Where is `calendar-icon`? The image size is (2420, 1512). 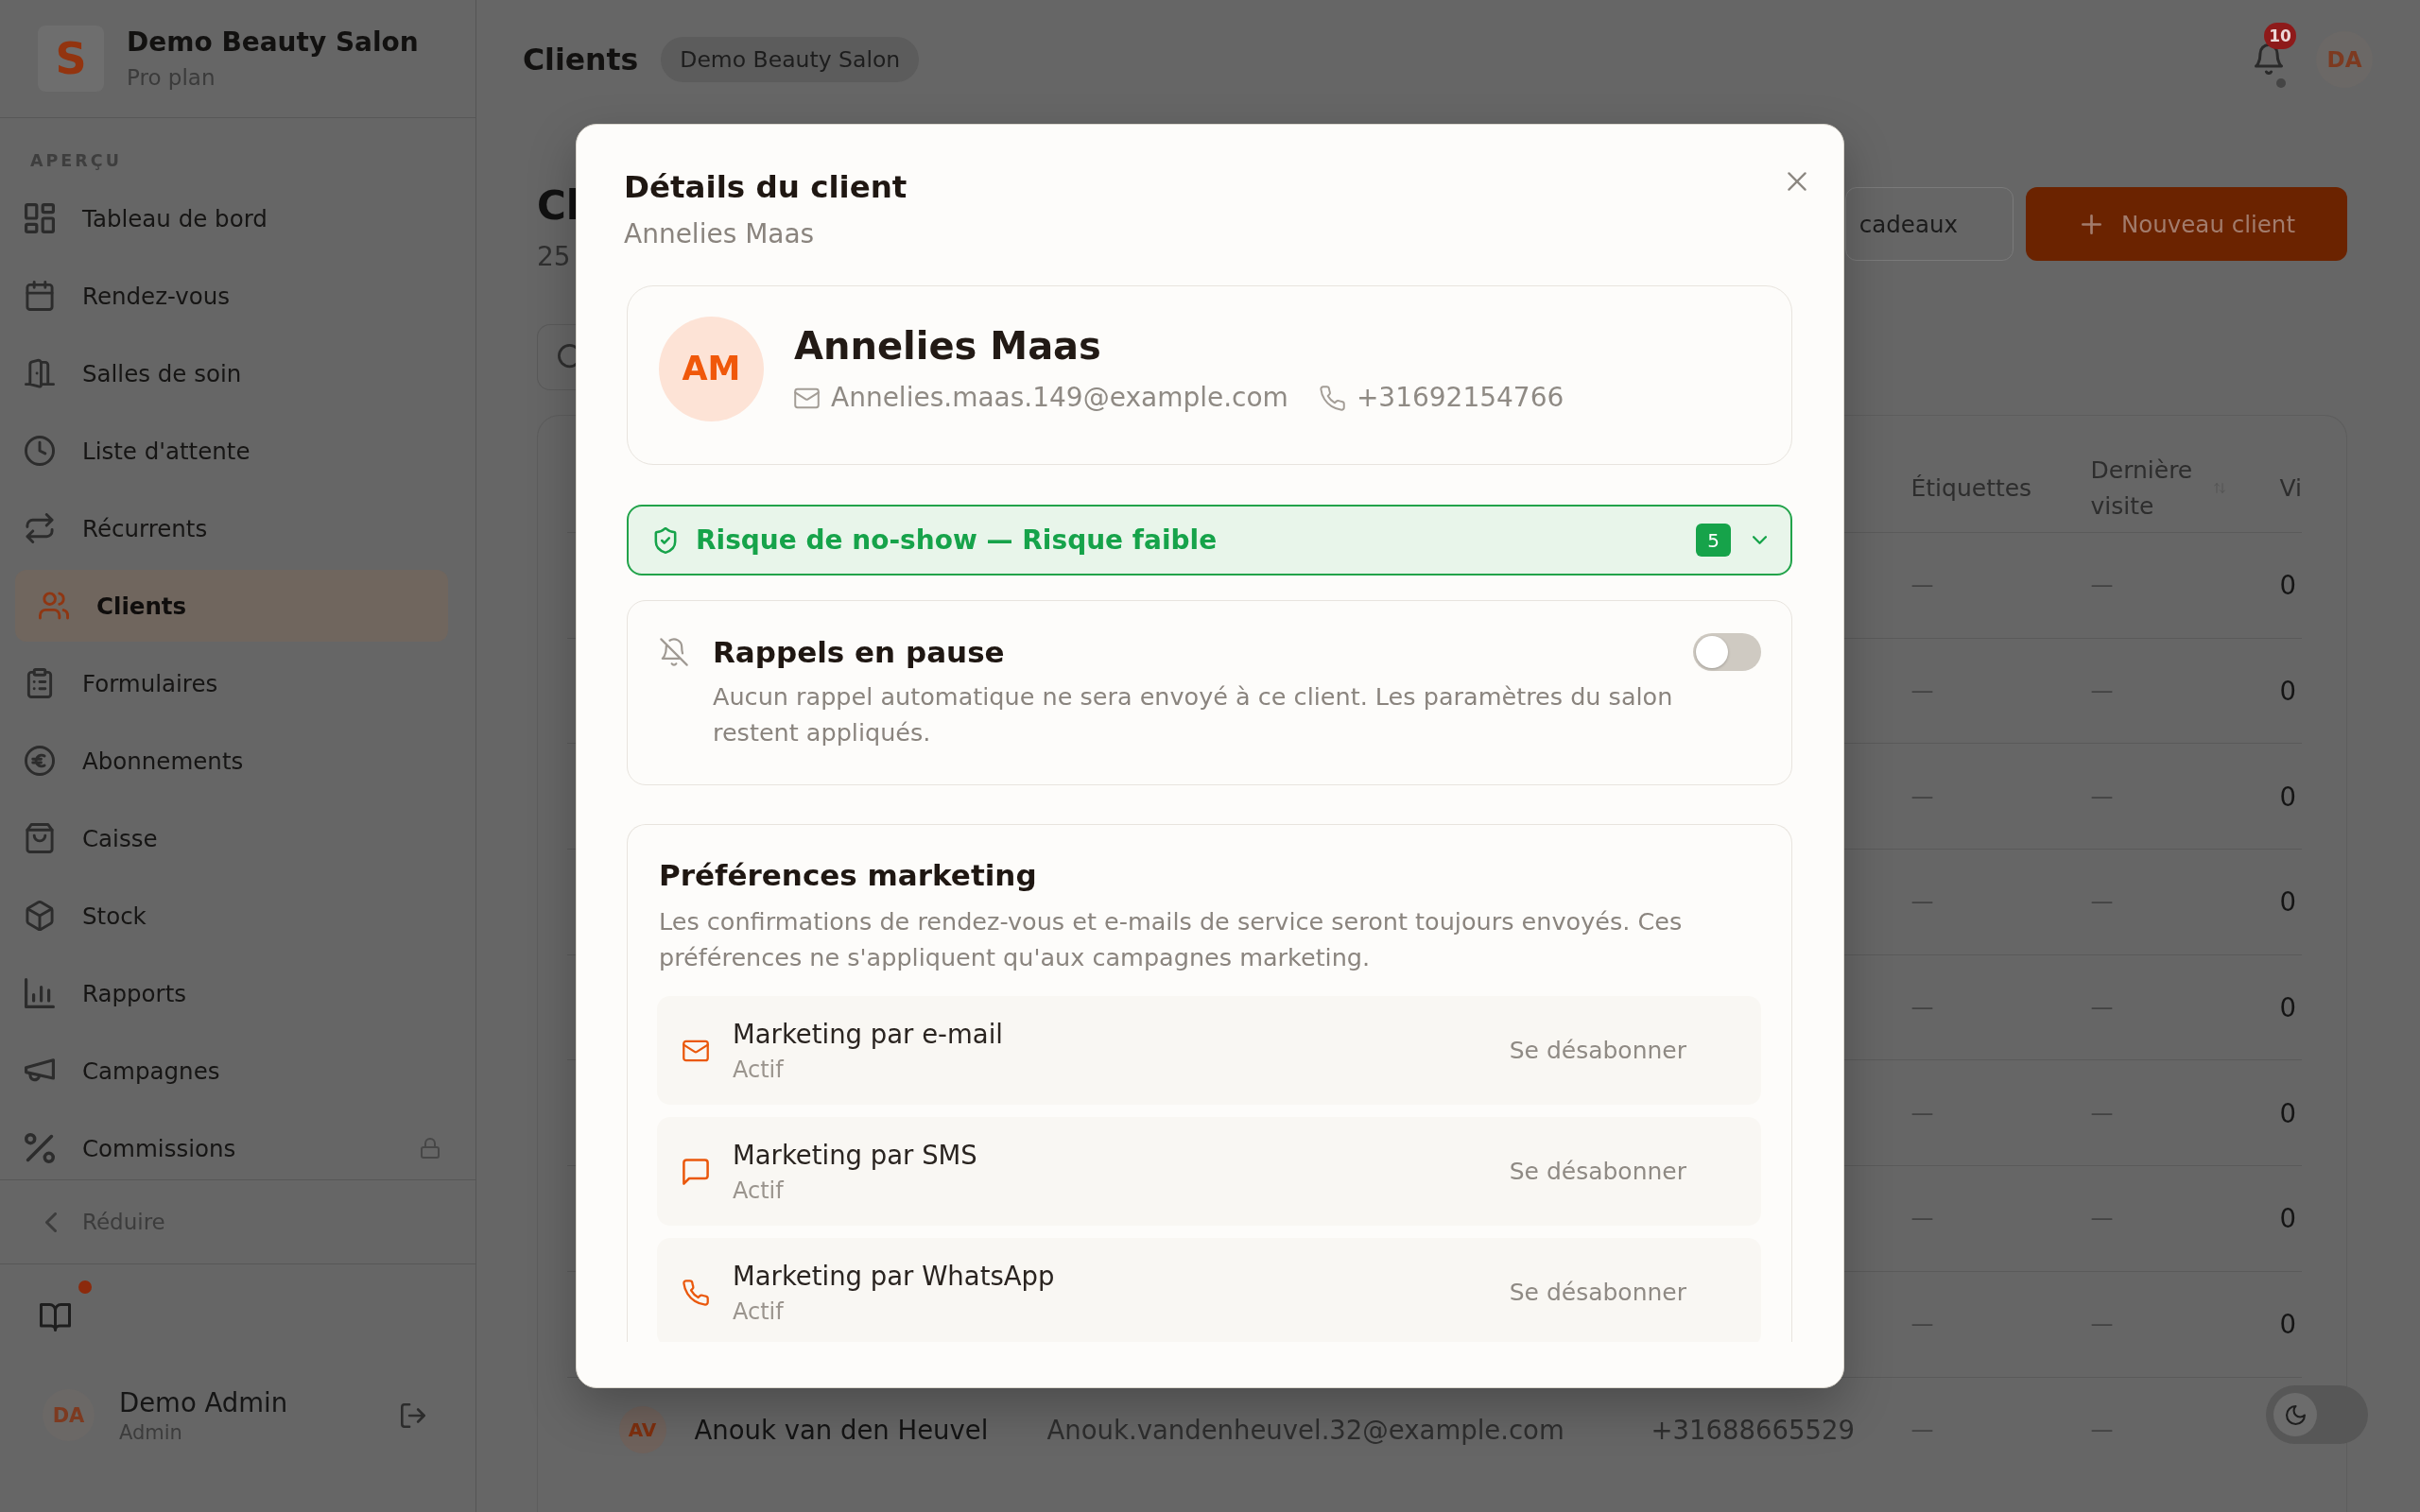 calendar-icon is located at coordinates (40, 296).